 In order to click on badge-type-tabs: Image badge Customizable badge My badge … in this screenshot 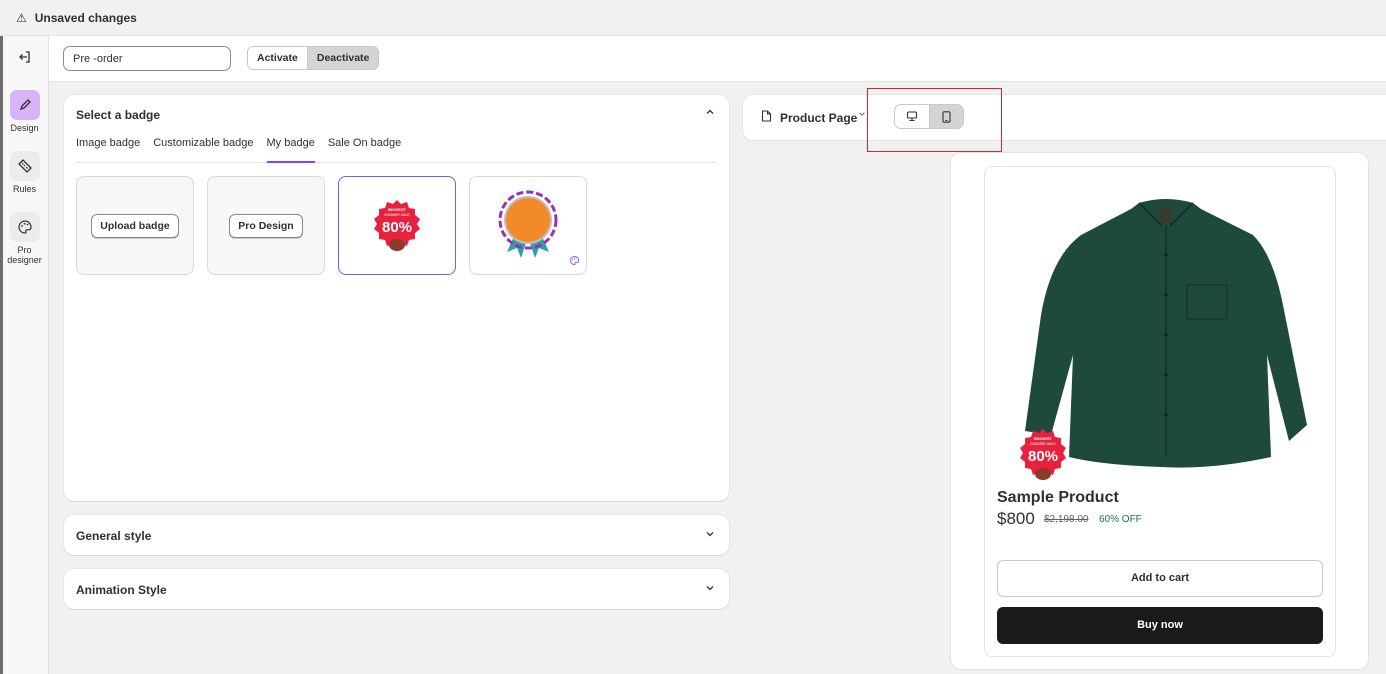, I will do `click(396, 148)`.